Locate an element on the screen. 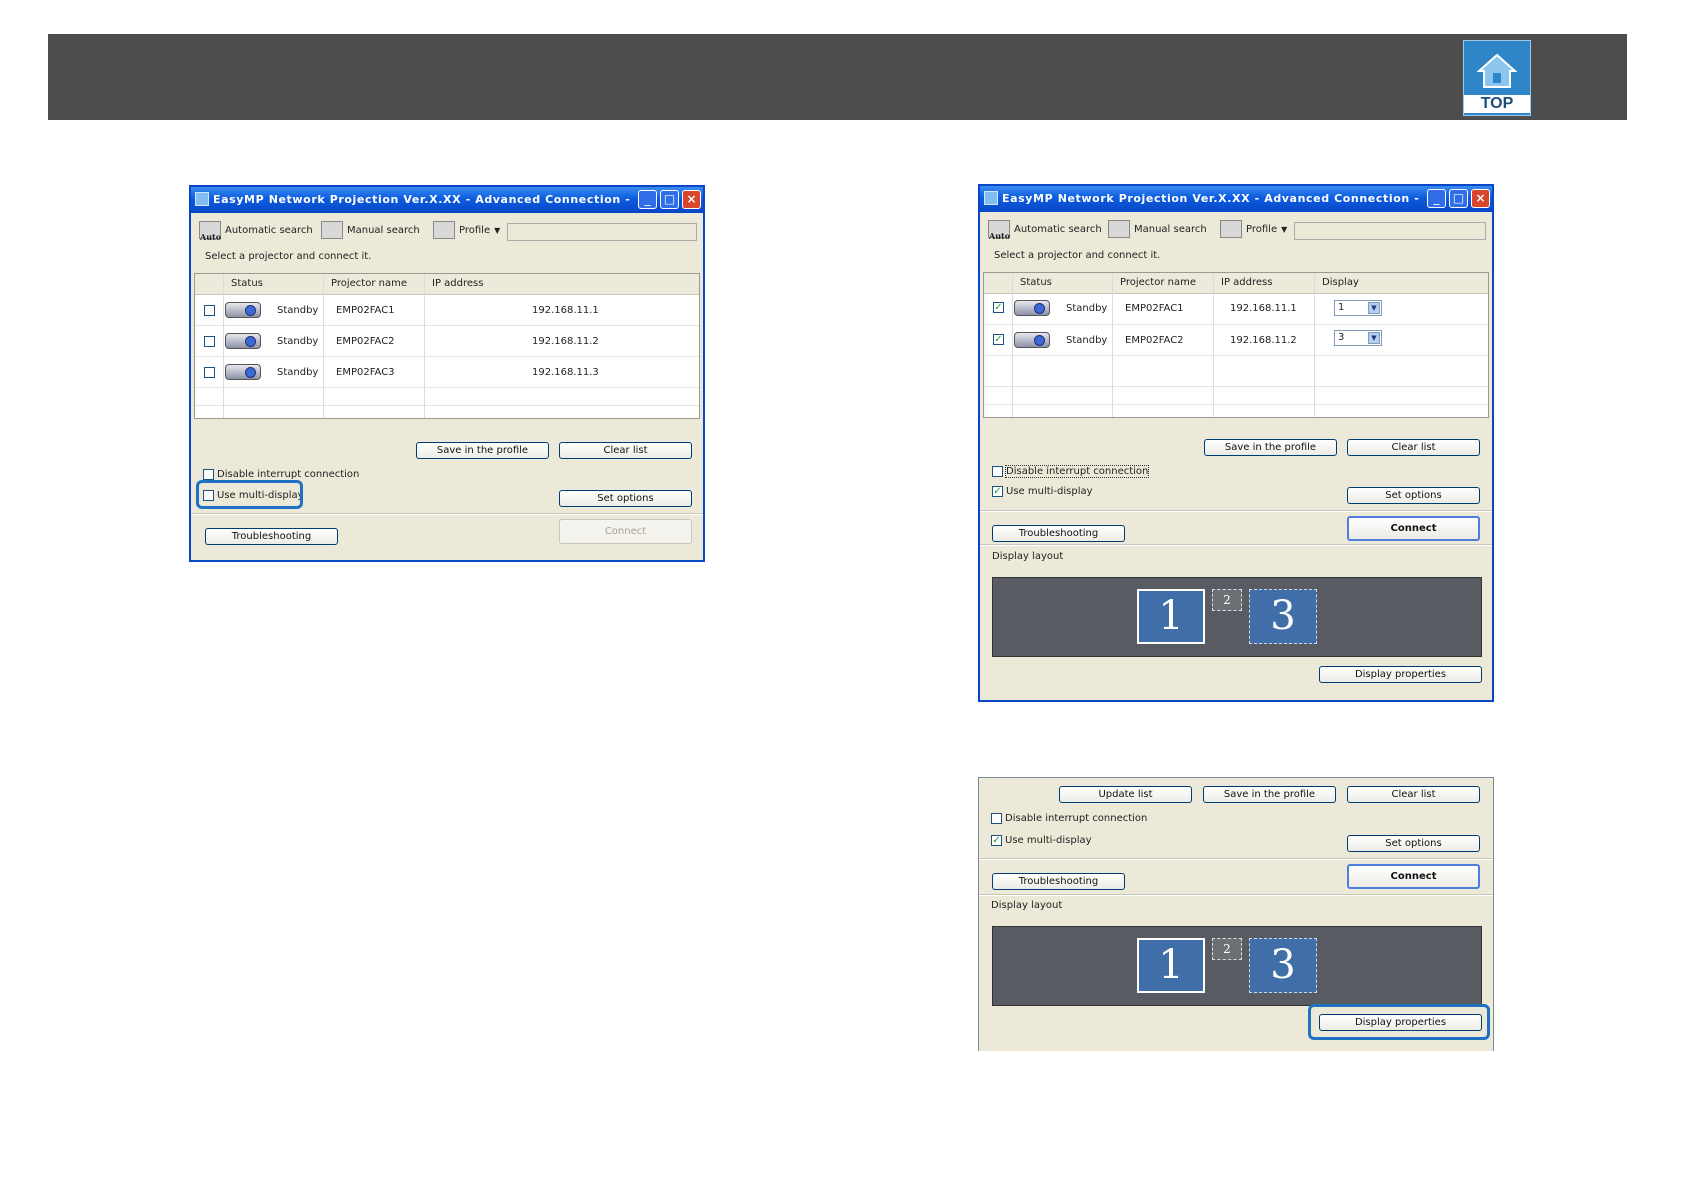  profile-label: Profile is located at coordinates (1262, 229).